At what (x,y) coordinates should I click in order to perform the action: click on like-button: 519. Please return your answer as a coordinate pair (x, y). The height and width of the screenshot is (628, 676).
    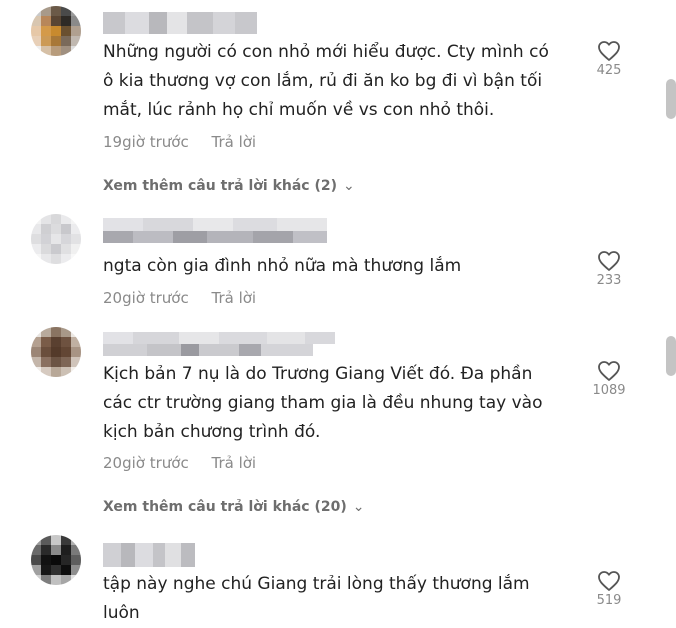
    Looking at the image, I should click on (609, 589).